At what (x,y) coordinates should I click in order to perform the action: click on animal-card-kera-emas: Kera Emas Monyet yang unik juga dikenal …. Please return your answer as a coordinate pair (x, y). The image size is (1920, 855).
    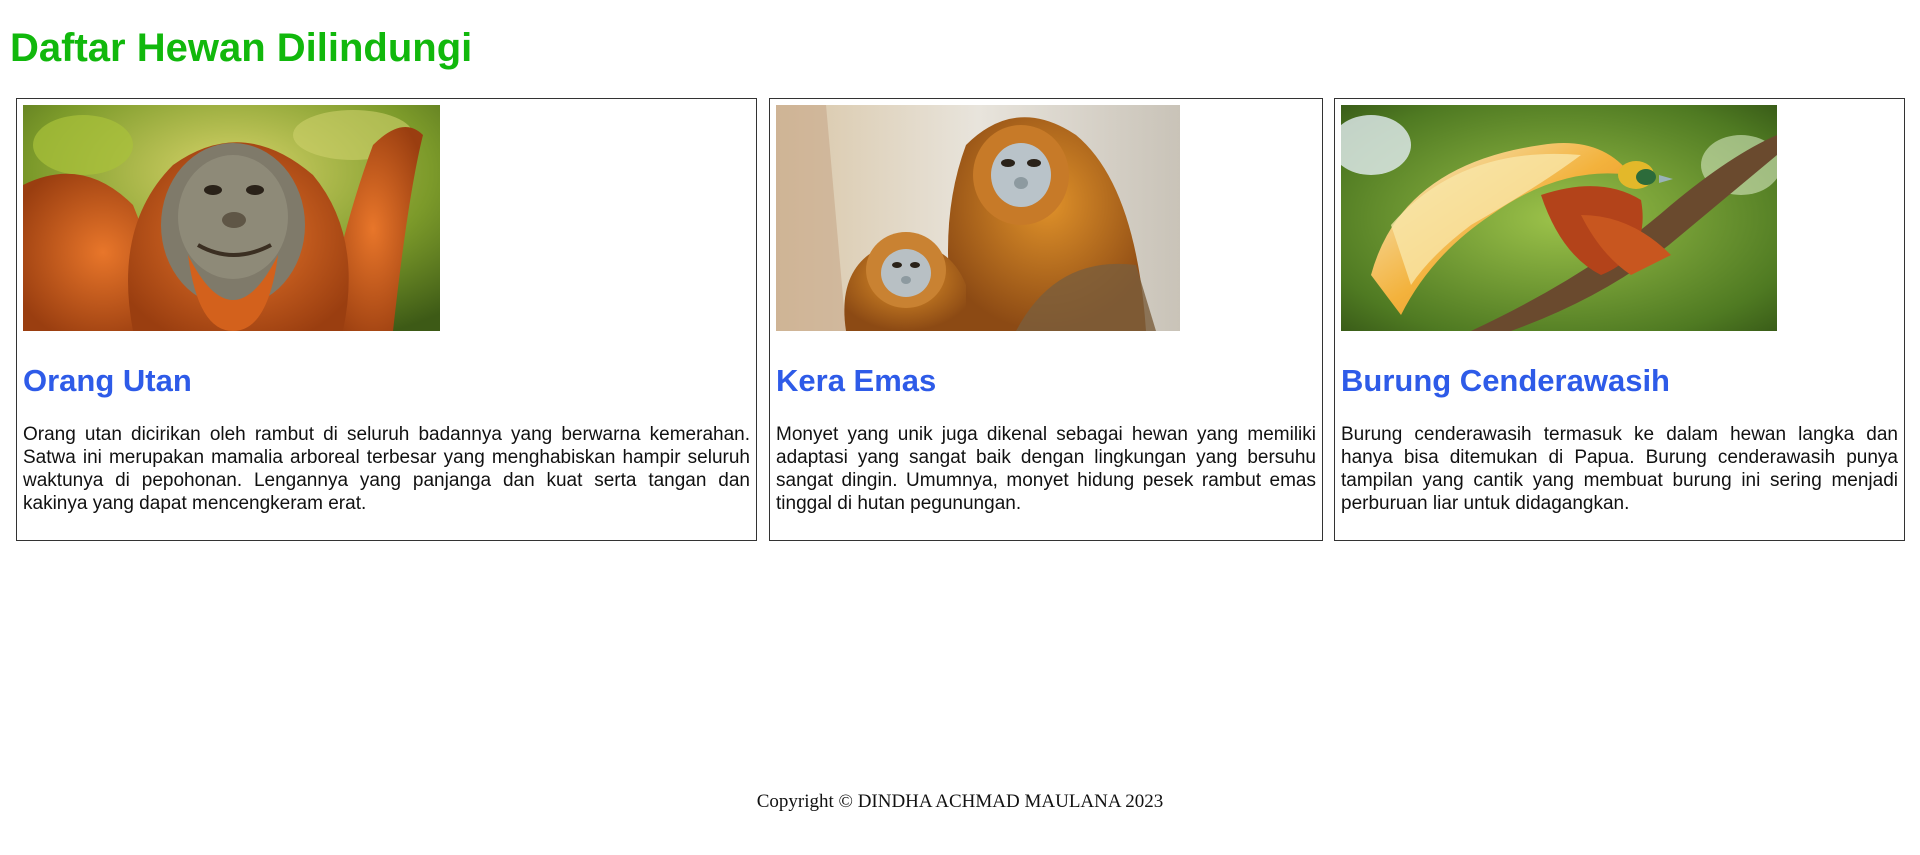
    Looking at the image, I should click on (1046, 319).